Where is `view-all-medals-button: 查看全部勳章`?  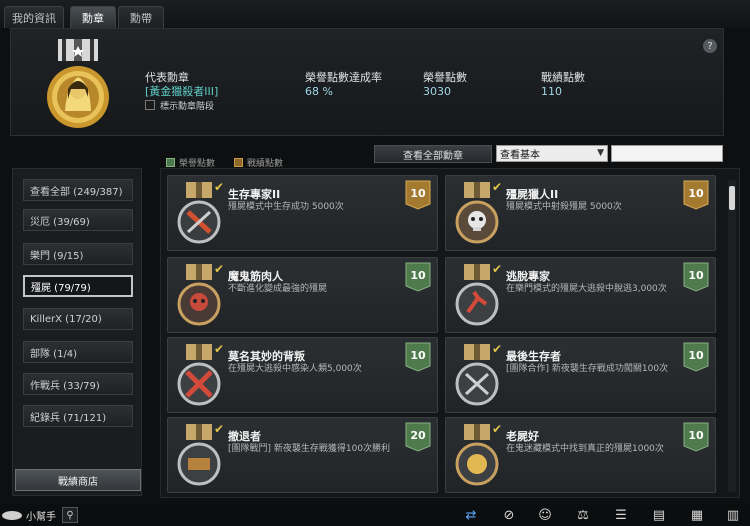 view-all-medals-button: 查看全部勳章 is located at coordinates (433, 154).